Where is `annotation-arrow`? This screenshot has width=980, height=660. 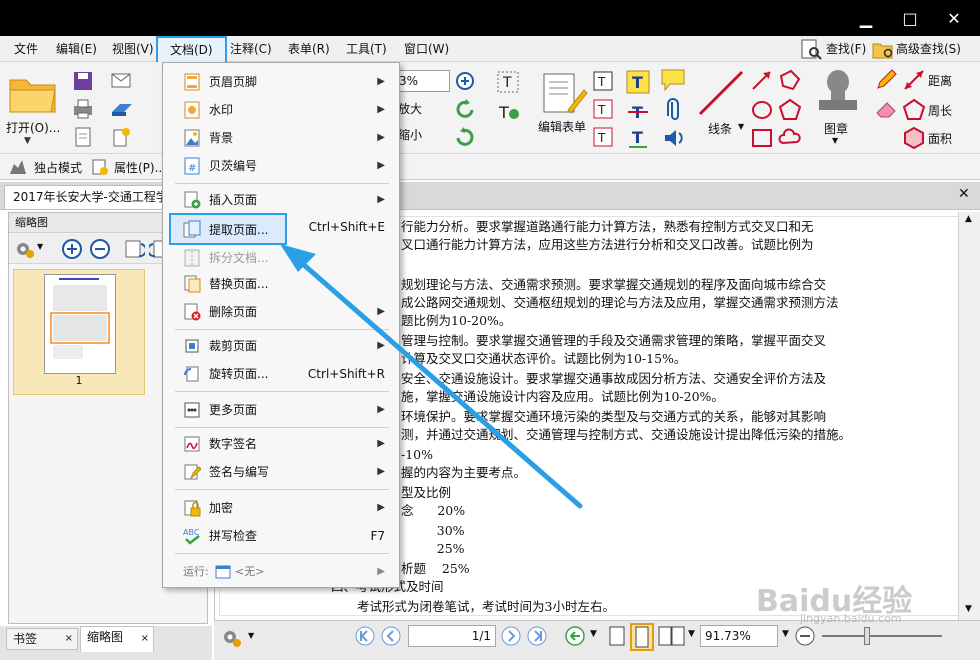
annotation-arrow is located at coordinates (431, 376).